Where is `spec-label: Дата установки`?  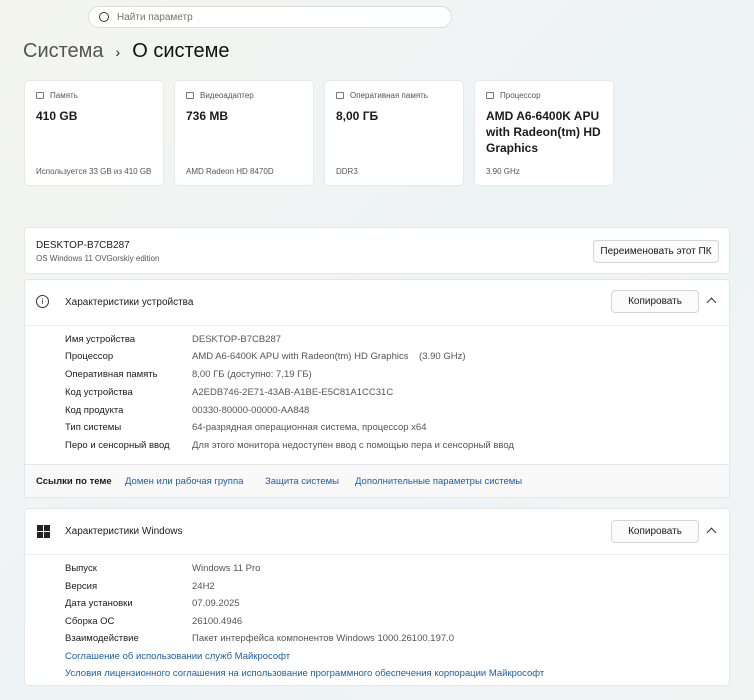 spec-label: Дата установки is located at coordinates (99, 603).